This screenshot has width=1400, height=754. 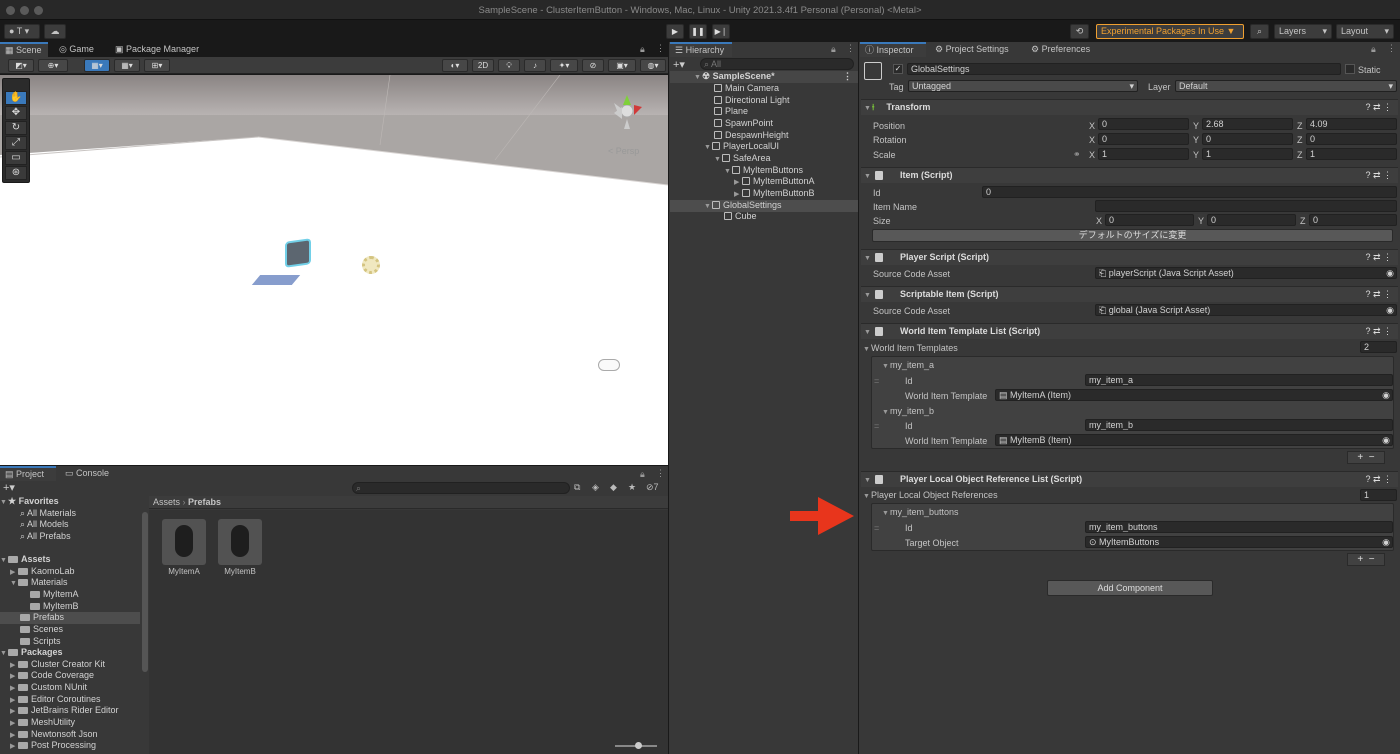 I want to click on experimental-packages-button: Experimental Packages In Use ▼, so click(x=1170, y=31).